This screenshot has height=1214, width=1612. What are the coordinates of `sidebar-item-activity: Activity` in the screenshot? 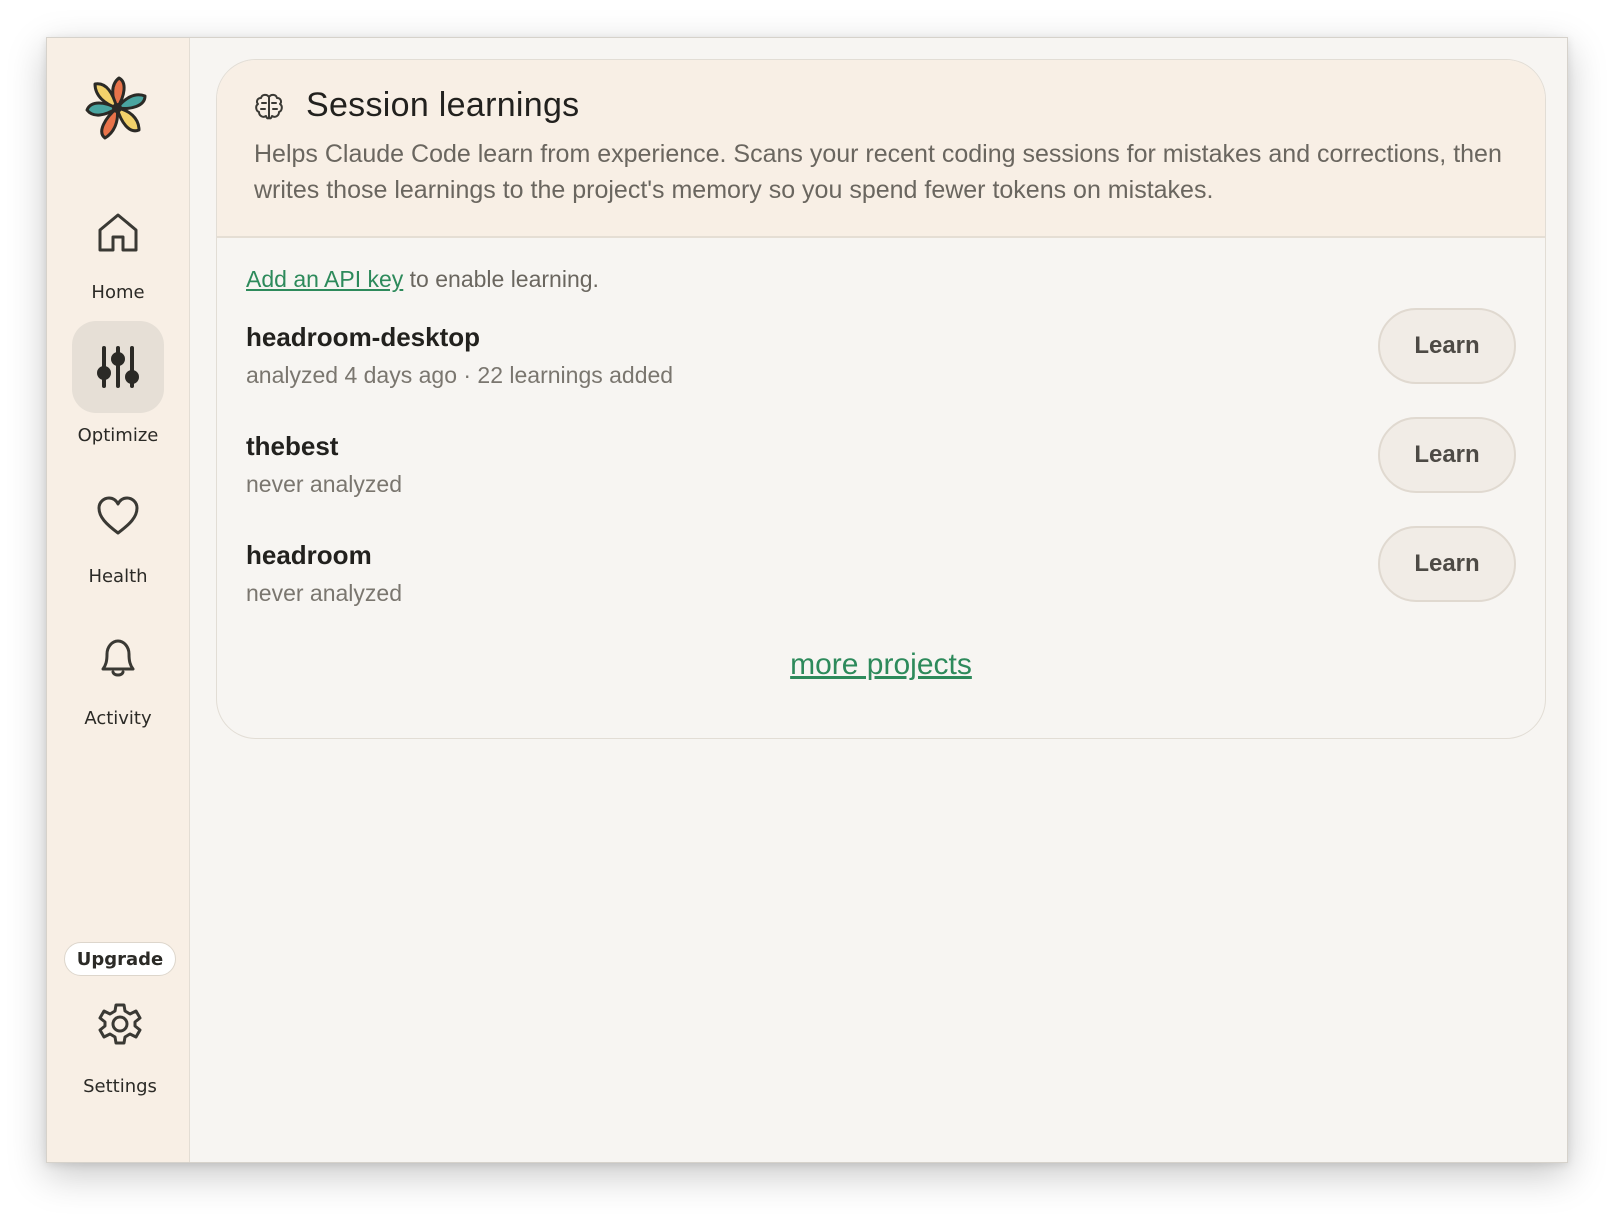 It's located at (118, 677).